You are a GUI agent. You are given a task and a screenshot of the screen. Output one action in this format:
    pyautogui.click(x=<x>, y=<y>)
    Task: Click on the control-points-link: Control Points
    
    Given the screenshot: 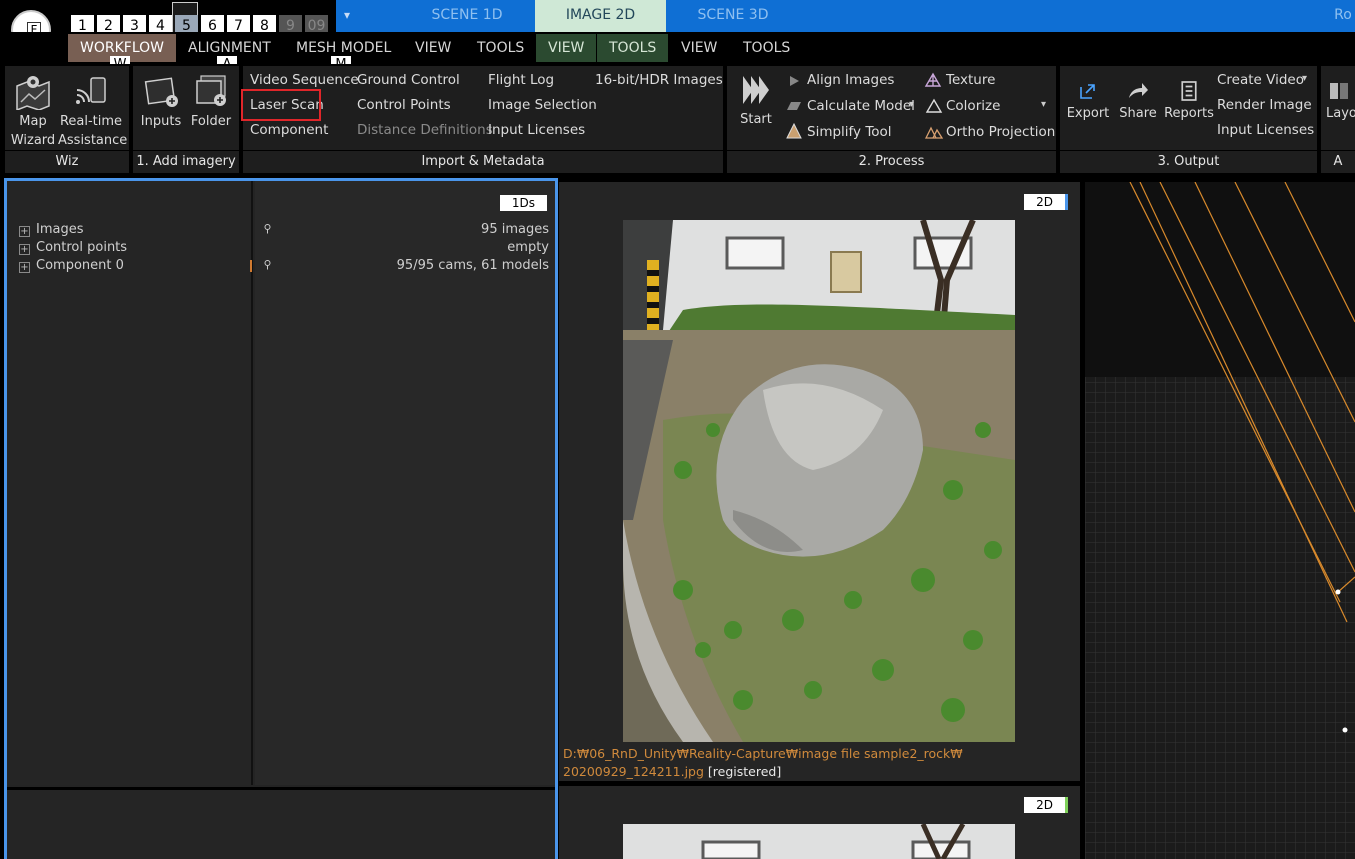 What is the action you would take?
    pyautogui.click(x=404, y=105)
    